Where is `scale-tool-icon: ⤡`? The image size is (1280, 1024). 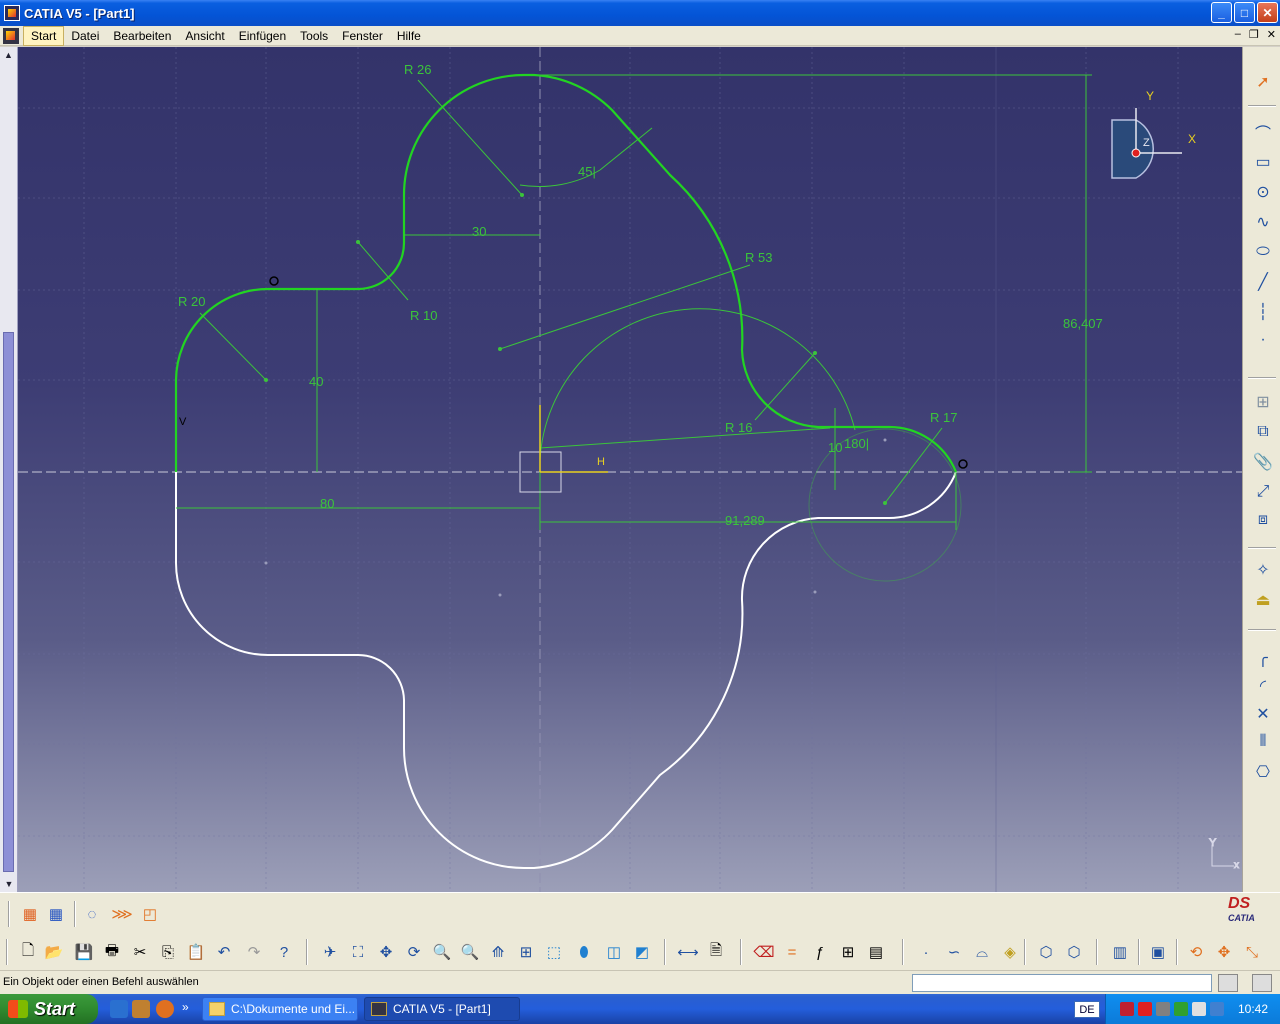 scale-tool-icon: ⤡ is located at coordinates (1252, 952).